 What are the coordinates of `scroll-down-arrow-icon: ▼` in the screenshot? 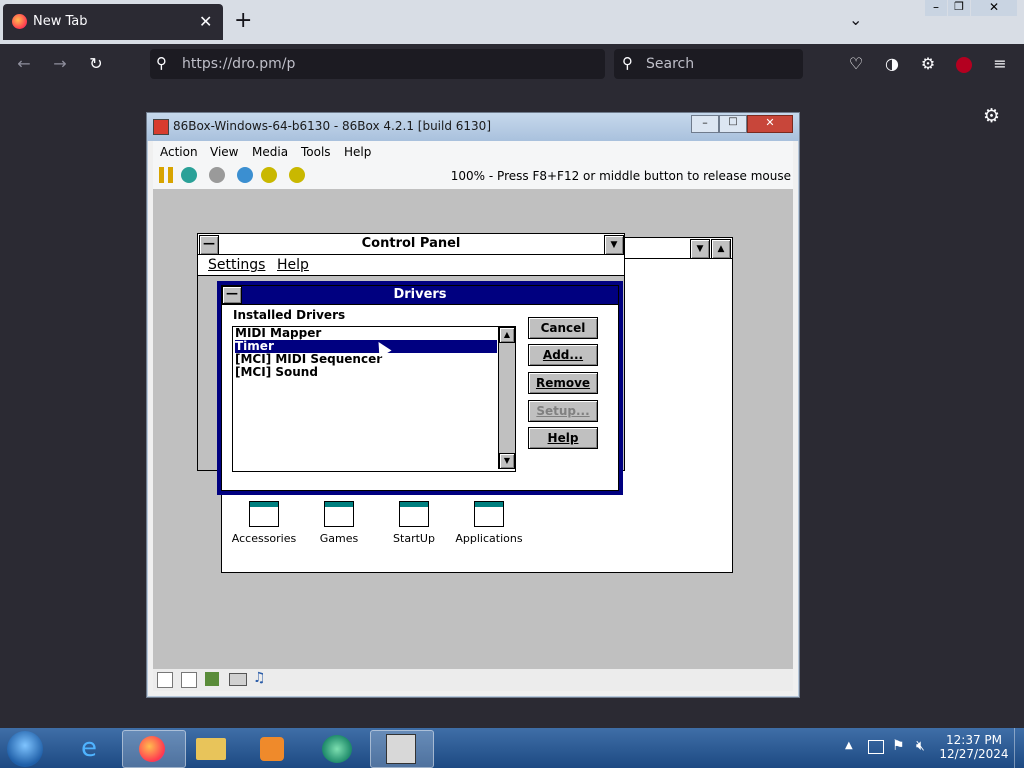 It's located at (507, 461).